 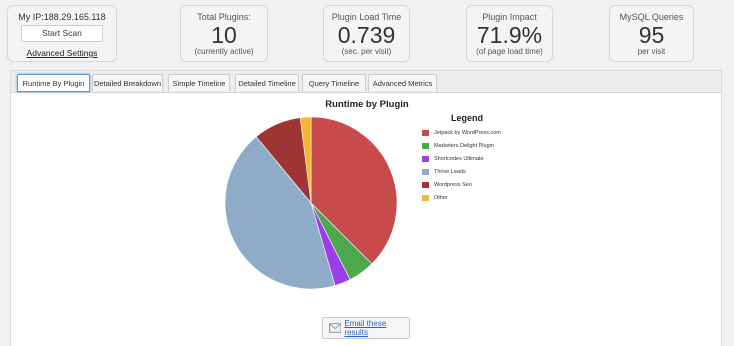 What do you see at coordinates (367, 104) in the screenshot?
I see `chart-title: Runtime by Plugin` at bounding box center [367, 104].